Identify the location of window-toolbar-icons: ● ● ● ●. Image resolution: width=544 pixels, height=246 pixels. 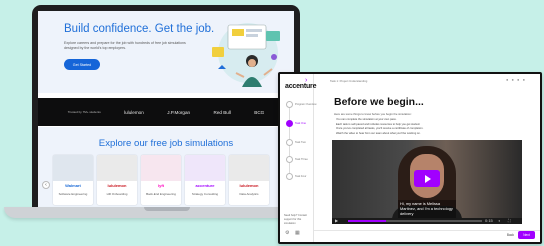
(516, 79).